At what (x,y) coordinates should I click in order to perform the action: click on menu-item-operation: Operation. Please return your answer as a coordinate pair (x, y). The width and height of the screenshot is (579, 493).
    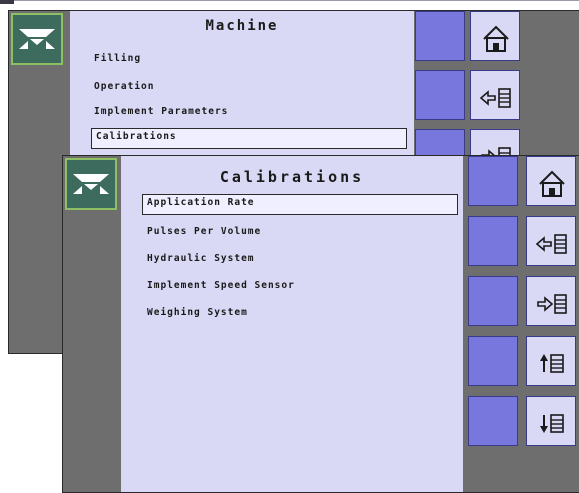
    Looking at the image, I should click on (124, 86).